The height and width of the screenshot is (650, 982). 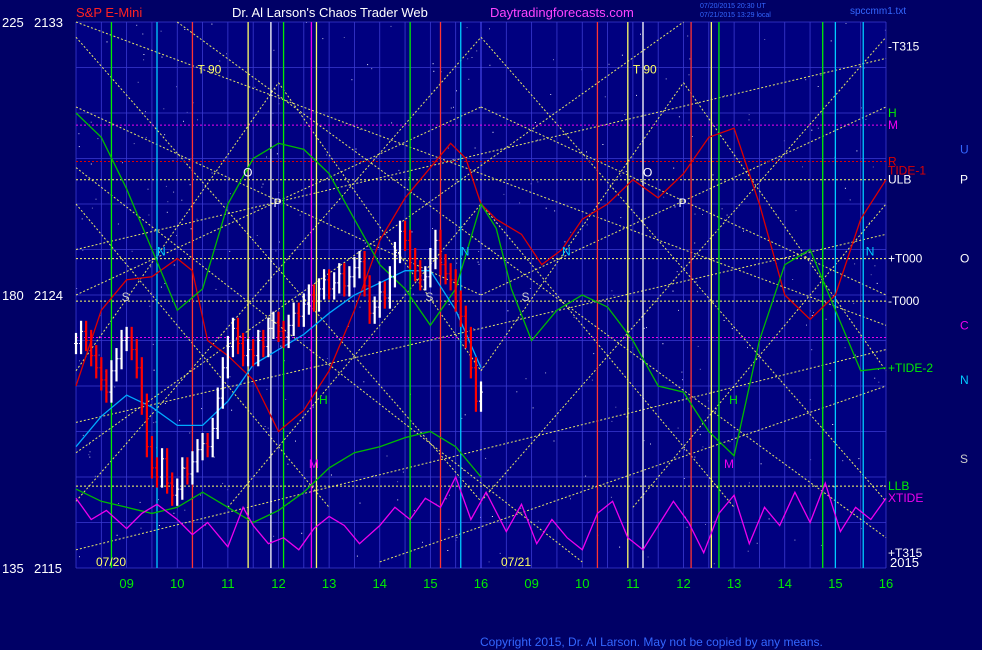 What do you see at coordinates (905, 259) in the screenshot?
I see `right-level-label: +T000` at bounding box center [905, 259].